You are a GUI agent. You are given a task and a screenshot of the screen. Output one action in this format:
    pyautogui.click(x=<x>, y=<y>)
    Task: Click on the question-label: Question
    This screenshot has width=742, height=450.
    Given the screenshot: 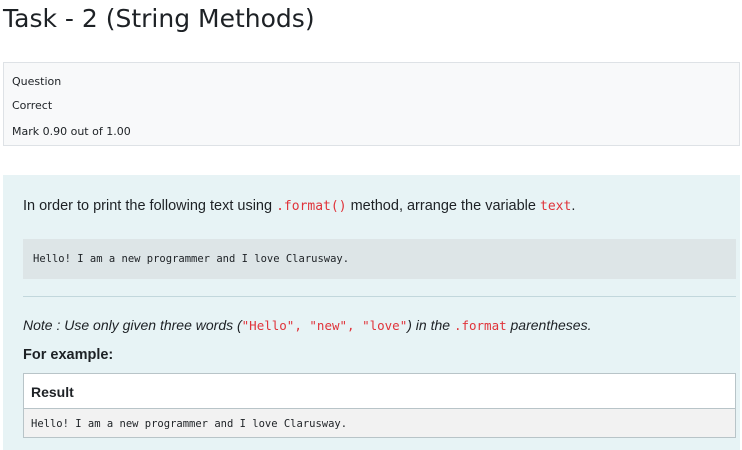 What is the action you would take?
    pyautogui.click(x=37, y=81)
    